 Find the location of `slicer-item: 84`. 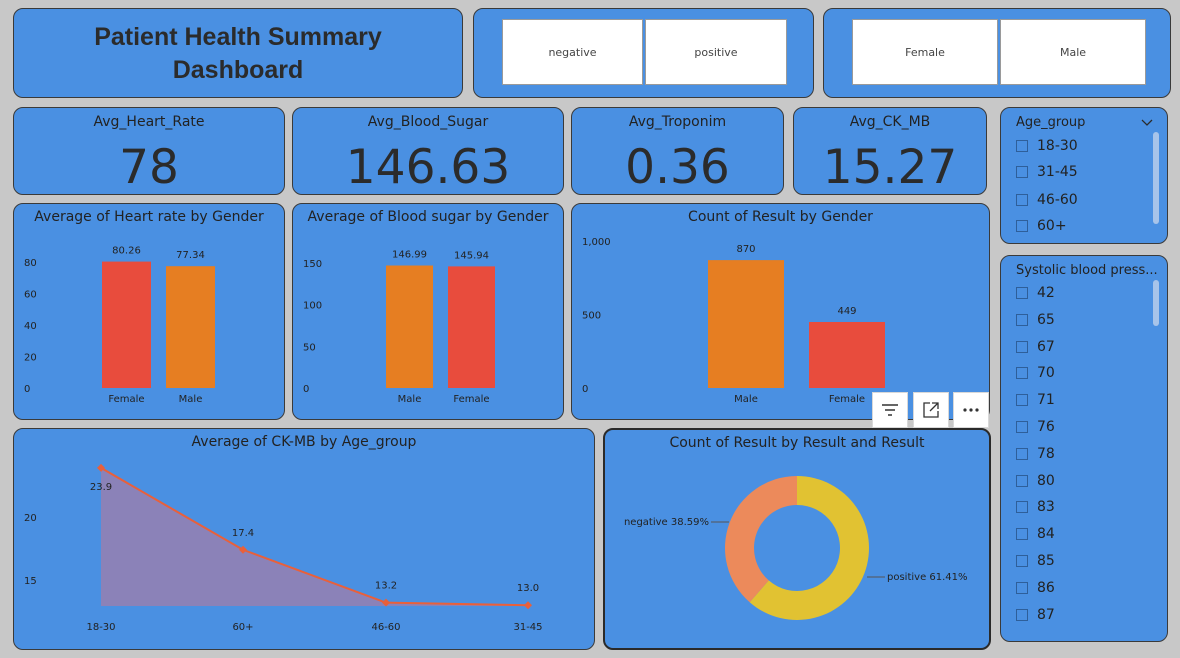

slicer-item: 84 is located at coordinates (1035, 534).